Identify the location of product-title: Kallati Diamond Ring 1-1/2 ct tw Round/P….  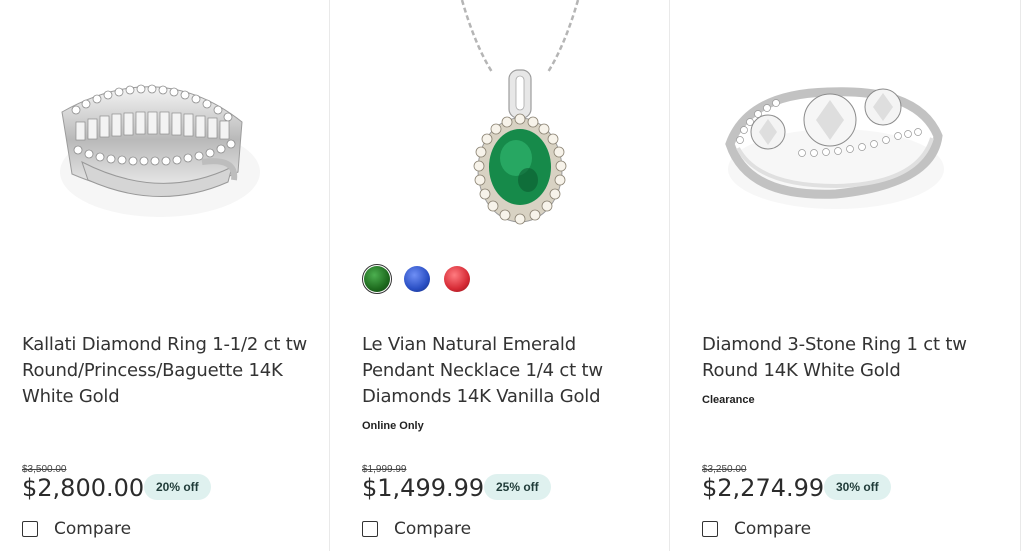
(167, 371).